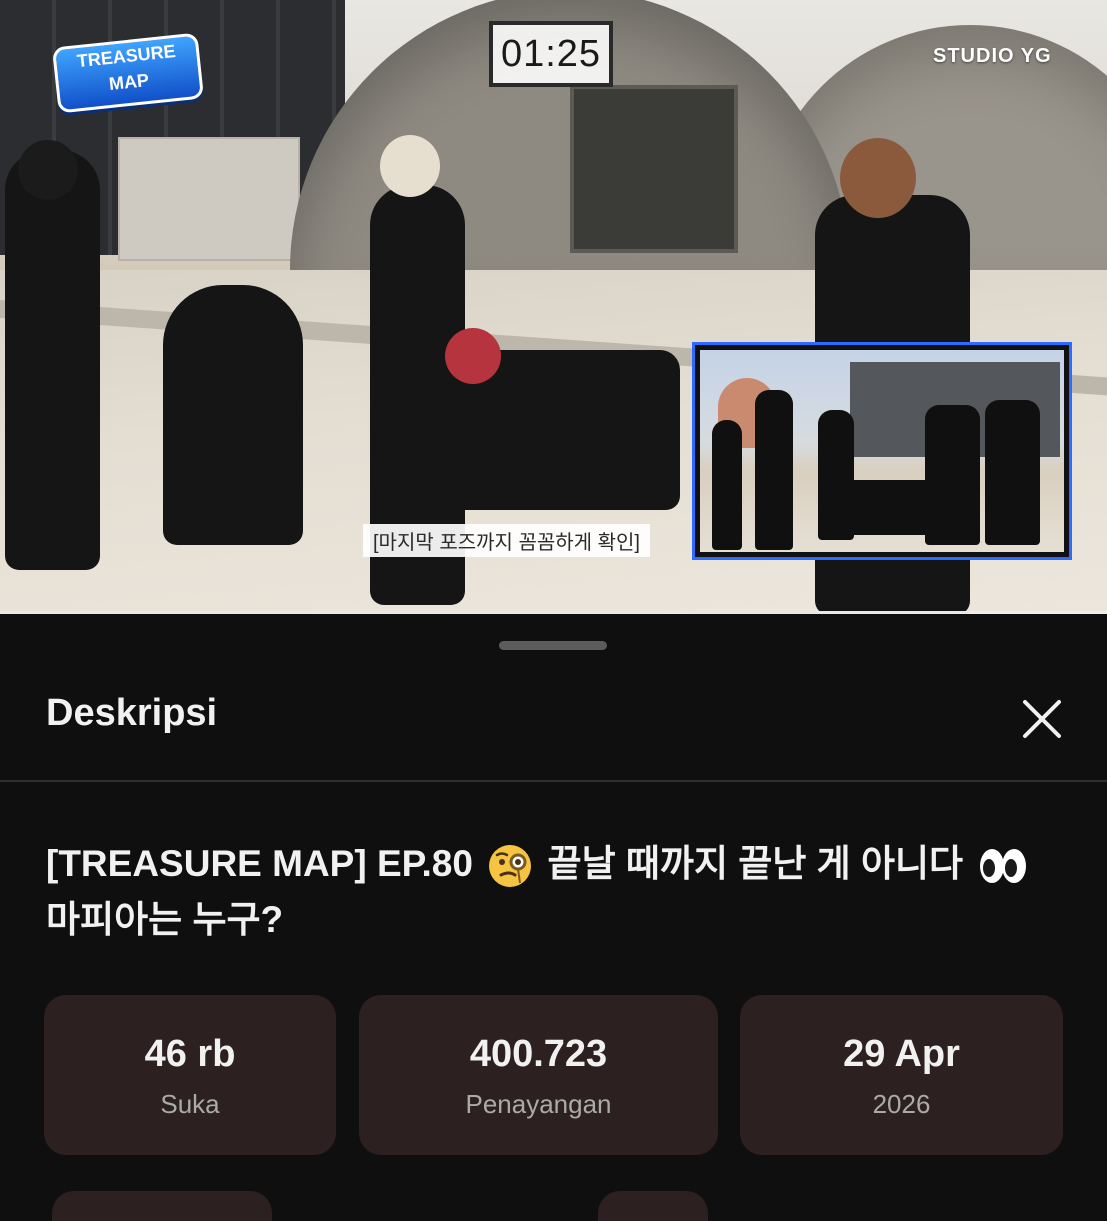 The image size is (1107, 1221). What do you see at coordinates (165, 919) in the screenshot?
I see `video-title-text-part3: 마피아는 누구?` at bounding box center [165, 919].